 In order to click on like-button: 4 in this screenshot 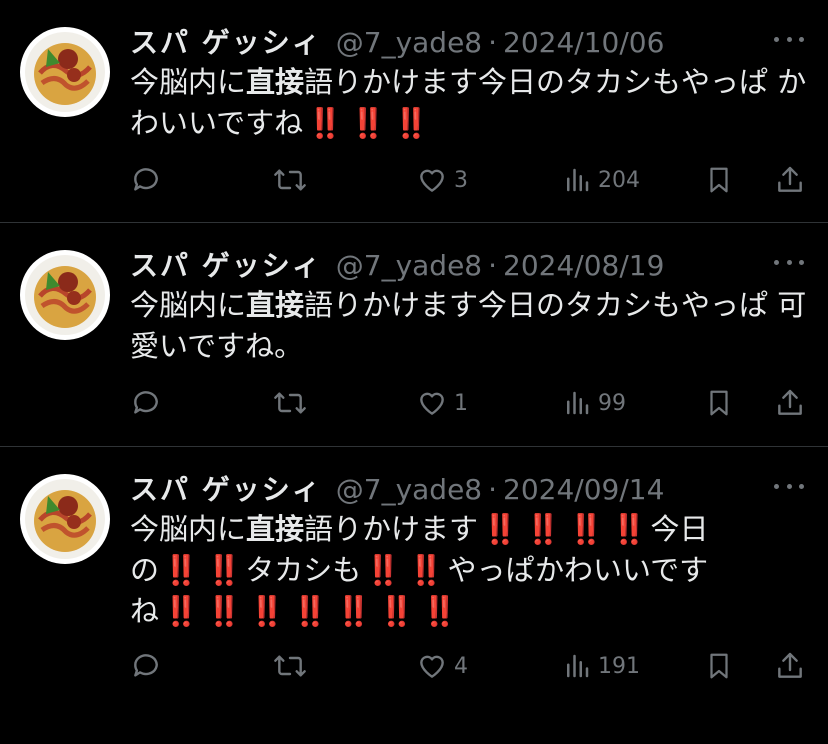, I will do `click(442, 666)`.